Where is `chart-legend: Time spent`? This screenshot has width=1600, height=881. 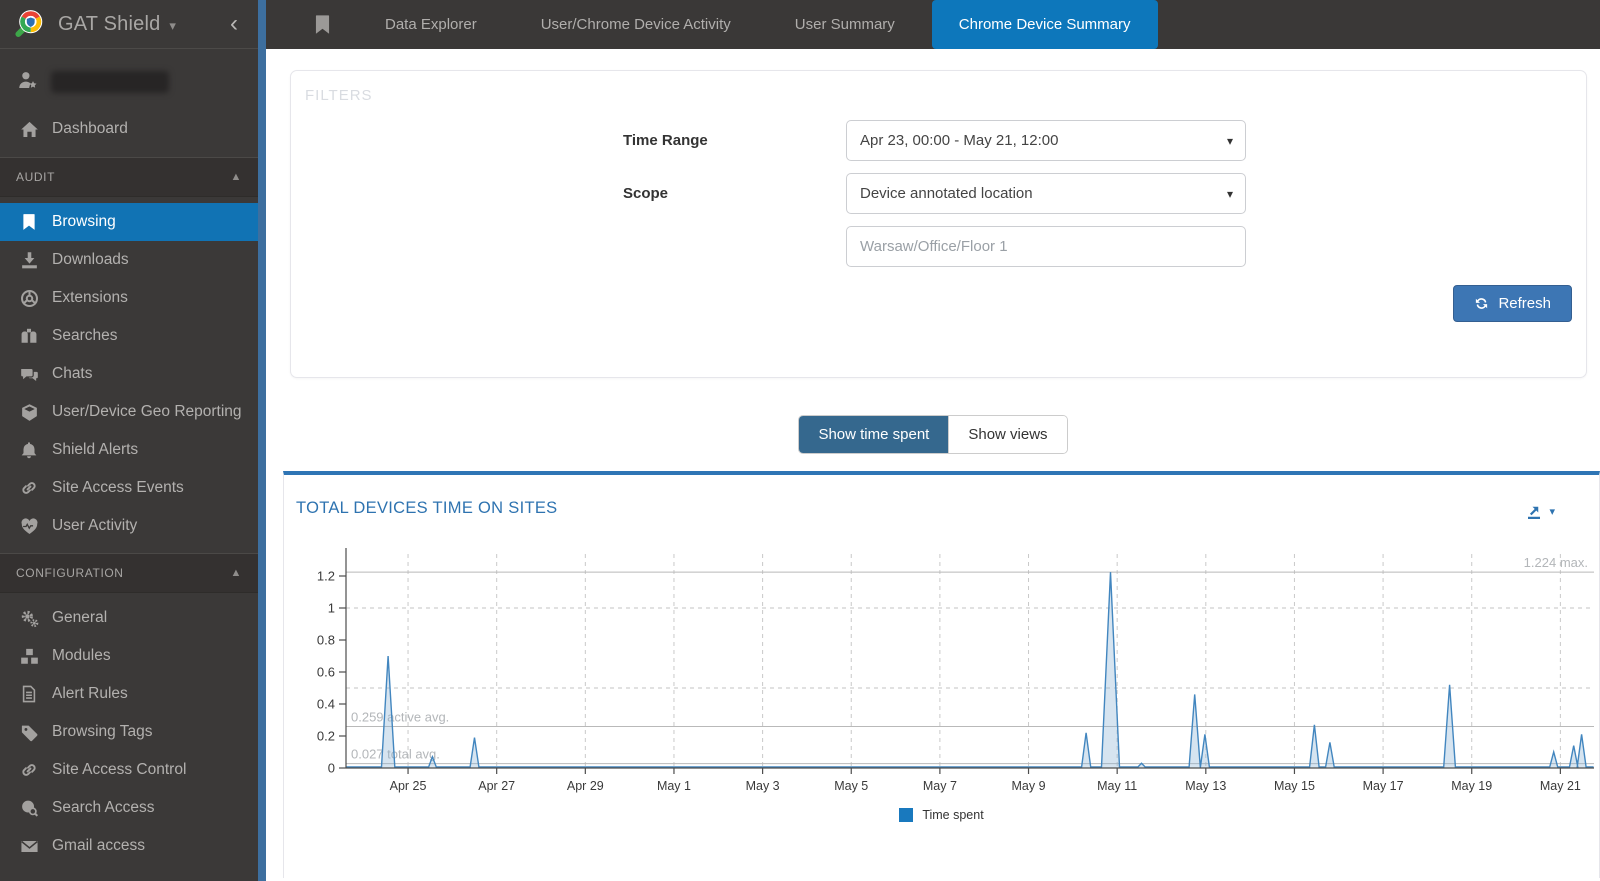 chart-legend: Time spent is located at coordinates (941, 815).